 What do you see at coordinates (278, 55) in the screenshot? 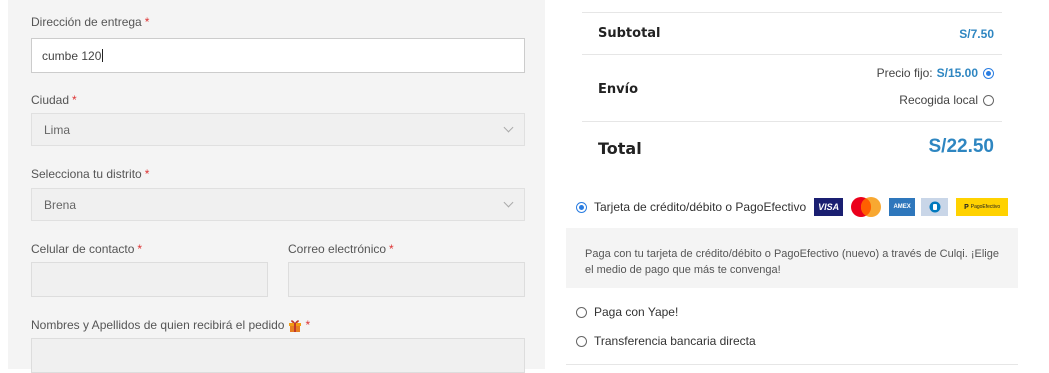
I see `address-input: cumbe 120` at bounding box center [278, 55].